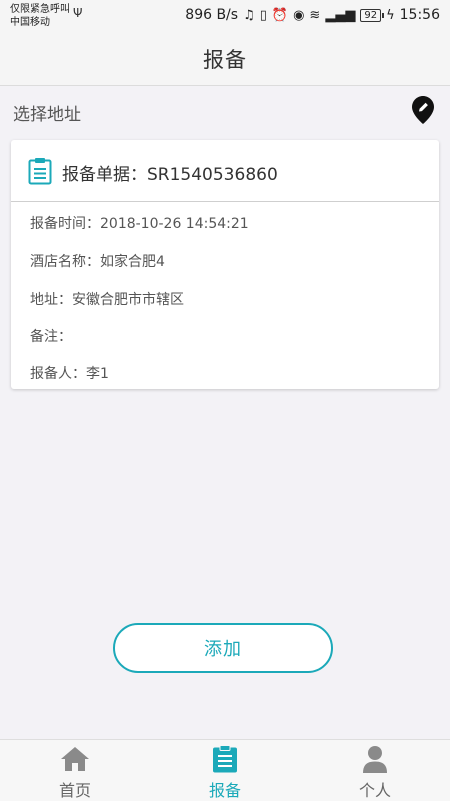 The width and height of the screenshot is (450, 801). Describe the element at coordinates (97, 262) in the screenshot. I see `hotel-name: 酒店名称：如家合肥4` at that location.